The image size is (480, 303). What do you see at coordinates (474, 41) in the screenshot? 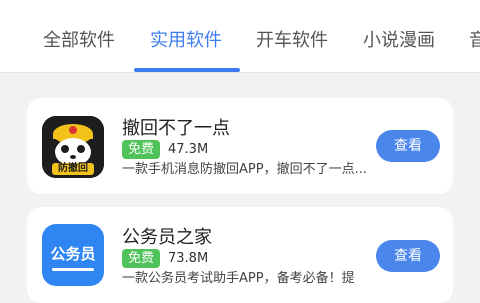
I see `tab-partial: 音` at bounding box center [474, 41].